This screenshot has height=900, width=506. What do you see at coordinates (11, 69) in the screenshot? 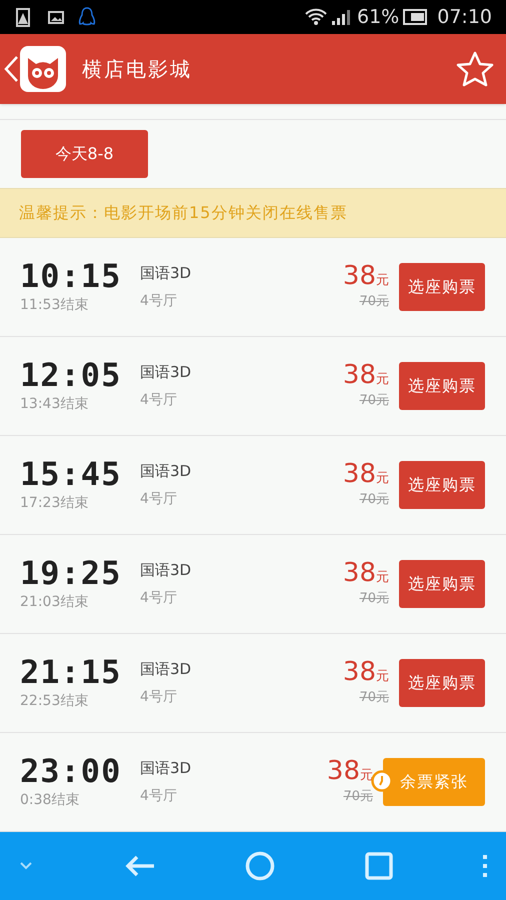
I see `back-icon` at bounding box center [11, 69].